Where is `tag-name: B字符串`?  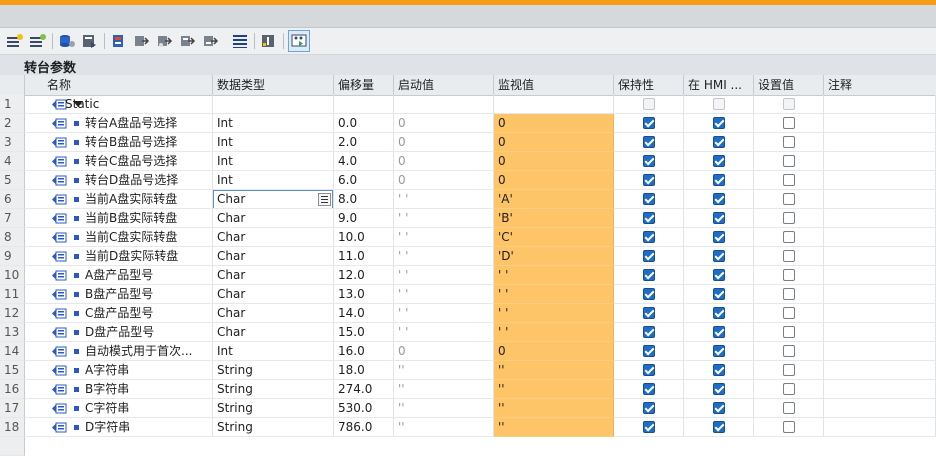
tag-name: B字符串 is located at coordinates (107, 389).